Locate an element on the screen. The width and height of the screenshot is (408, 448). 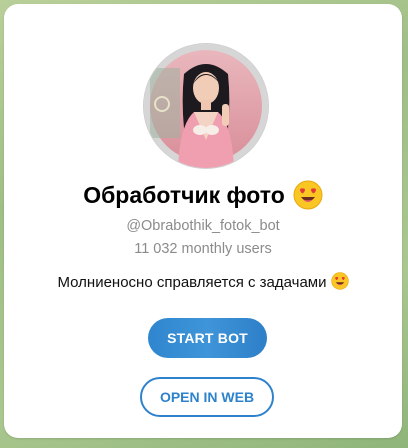
bot-username: @Obrabothik_fotok_bot is located at coordinates (203, 226).